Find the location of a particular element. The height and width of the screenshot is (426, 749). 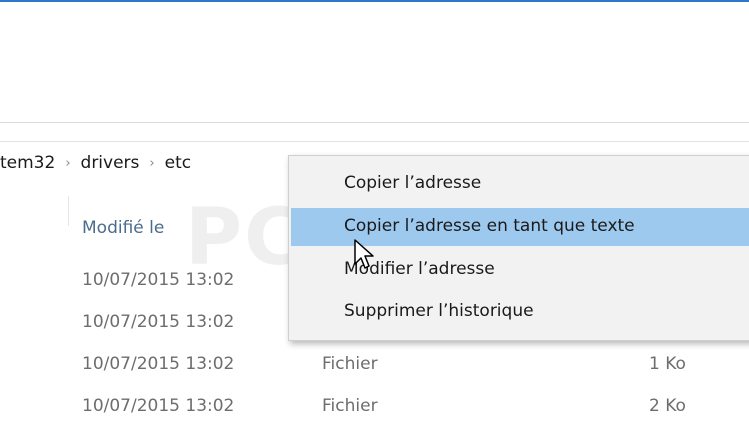

file-size: 1 Ko is located at coordinates (667, 364).